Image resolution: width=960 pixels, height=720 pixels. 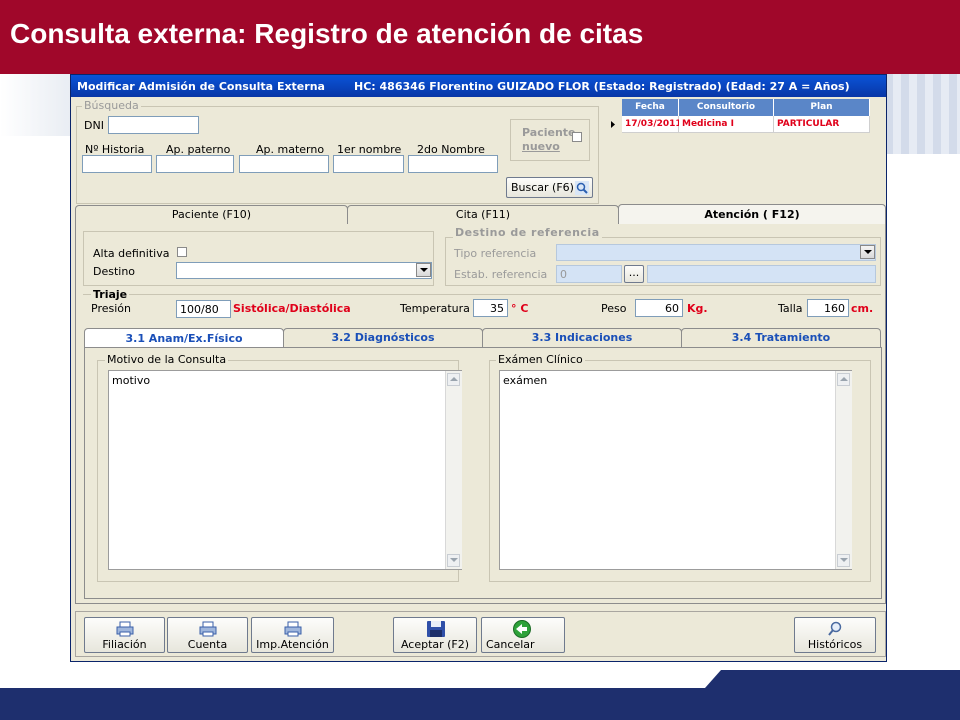 I want to click on presion-unit: Sistólica/Diastólica, so click(x=292, y=308).